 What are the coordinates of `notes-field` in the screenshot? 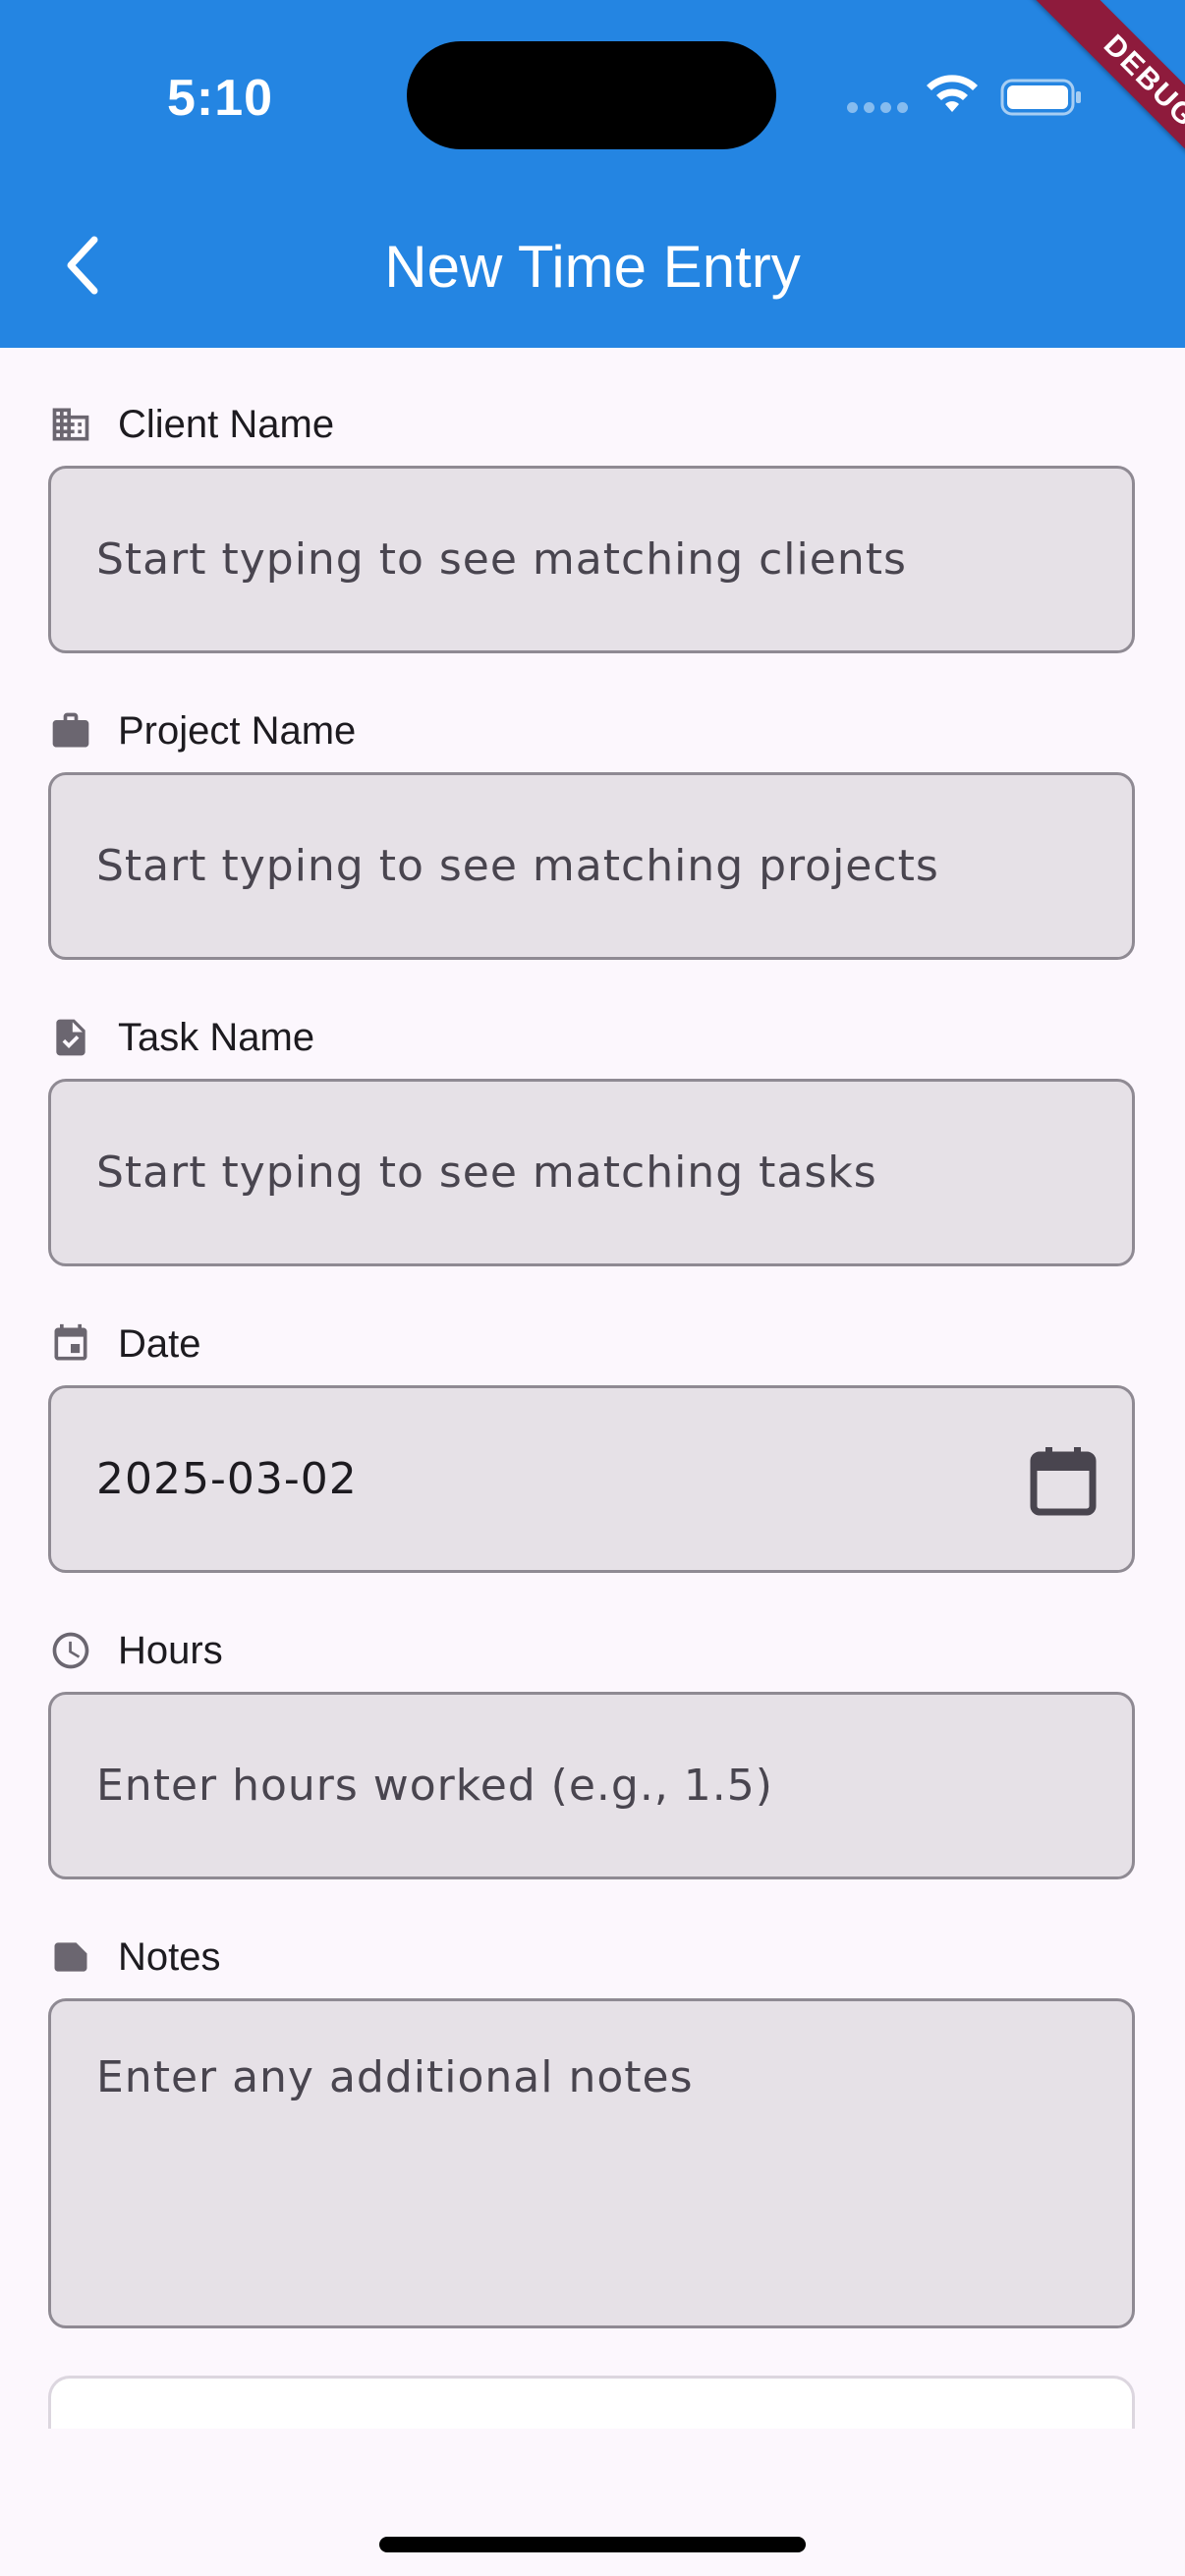 It's located at (592, 2163).